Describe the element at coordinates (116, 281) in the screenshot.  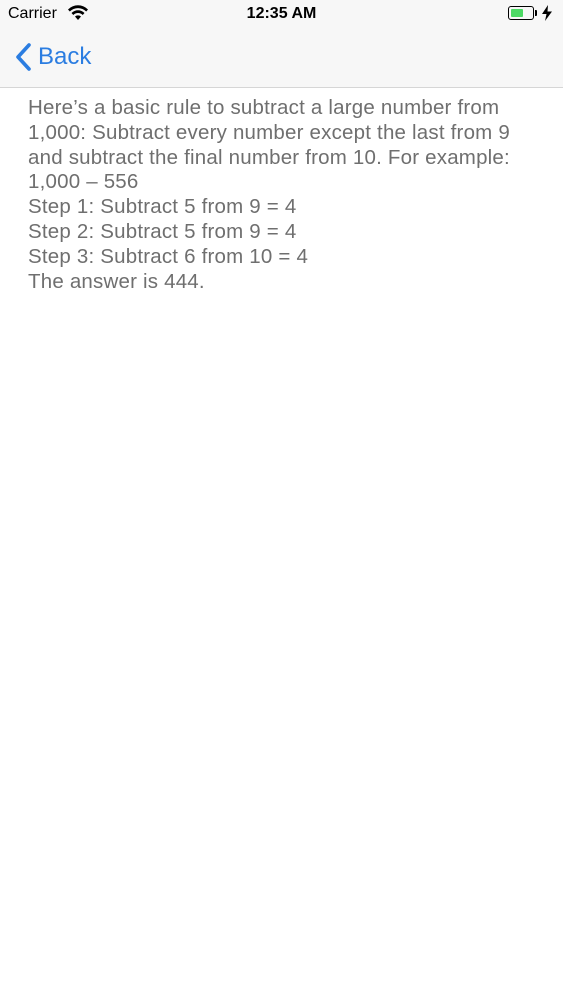
I see `answer-line: The answer is 444.` at that location.